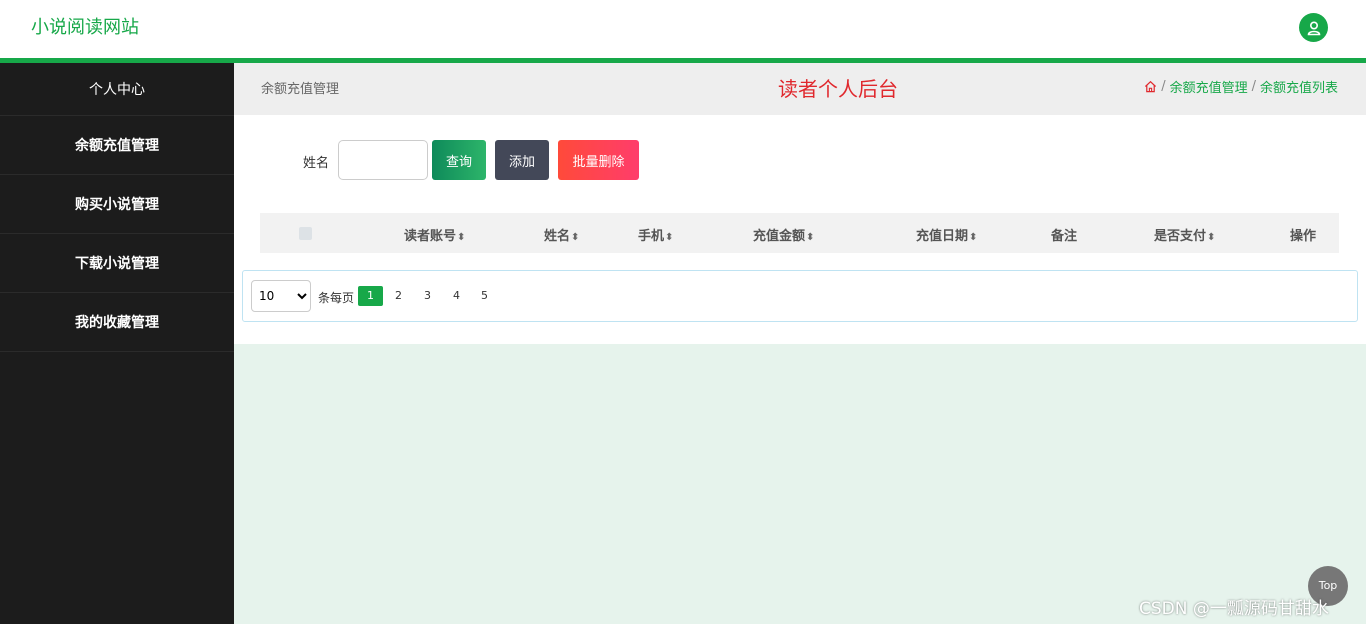 This screenshot has width=1366, height=624. Describe the element at coordinates (1184, 234) in the screenshot. I see `column-paid: 是否支付⬍` at that location.